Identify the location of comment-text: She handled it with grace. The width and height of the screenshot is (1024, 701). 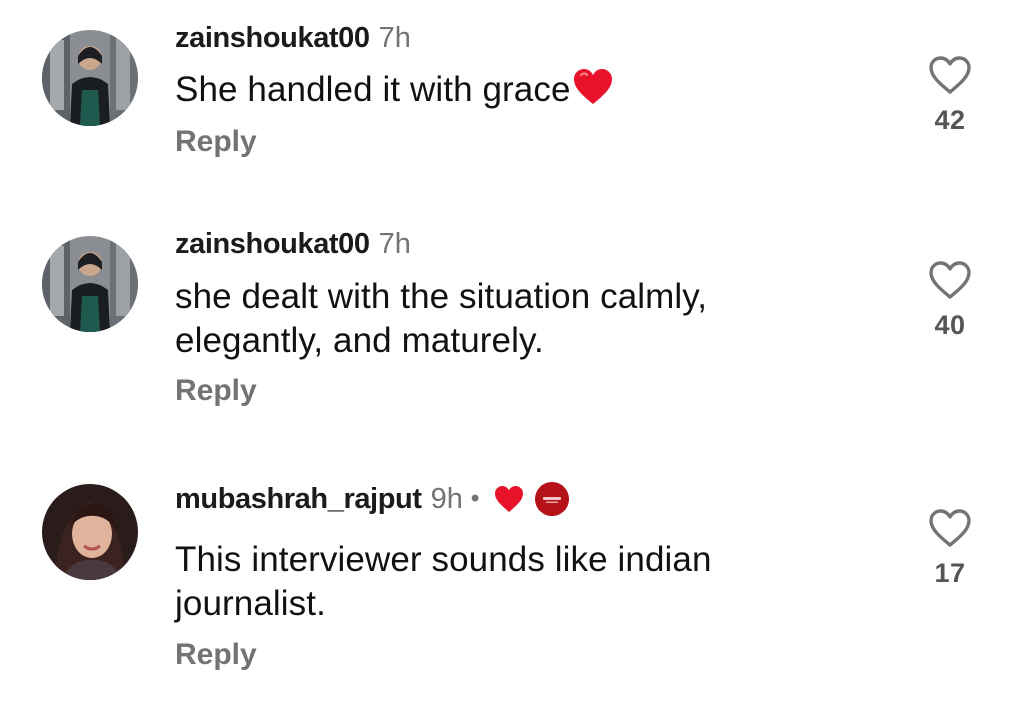
(495, 90).